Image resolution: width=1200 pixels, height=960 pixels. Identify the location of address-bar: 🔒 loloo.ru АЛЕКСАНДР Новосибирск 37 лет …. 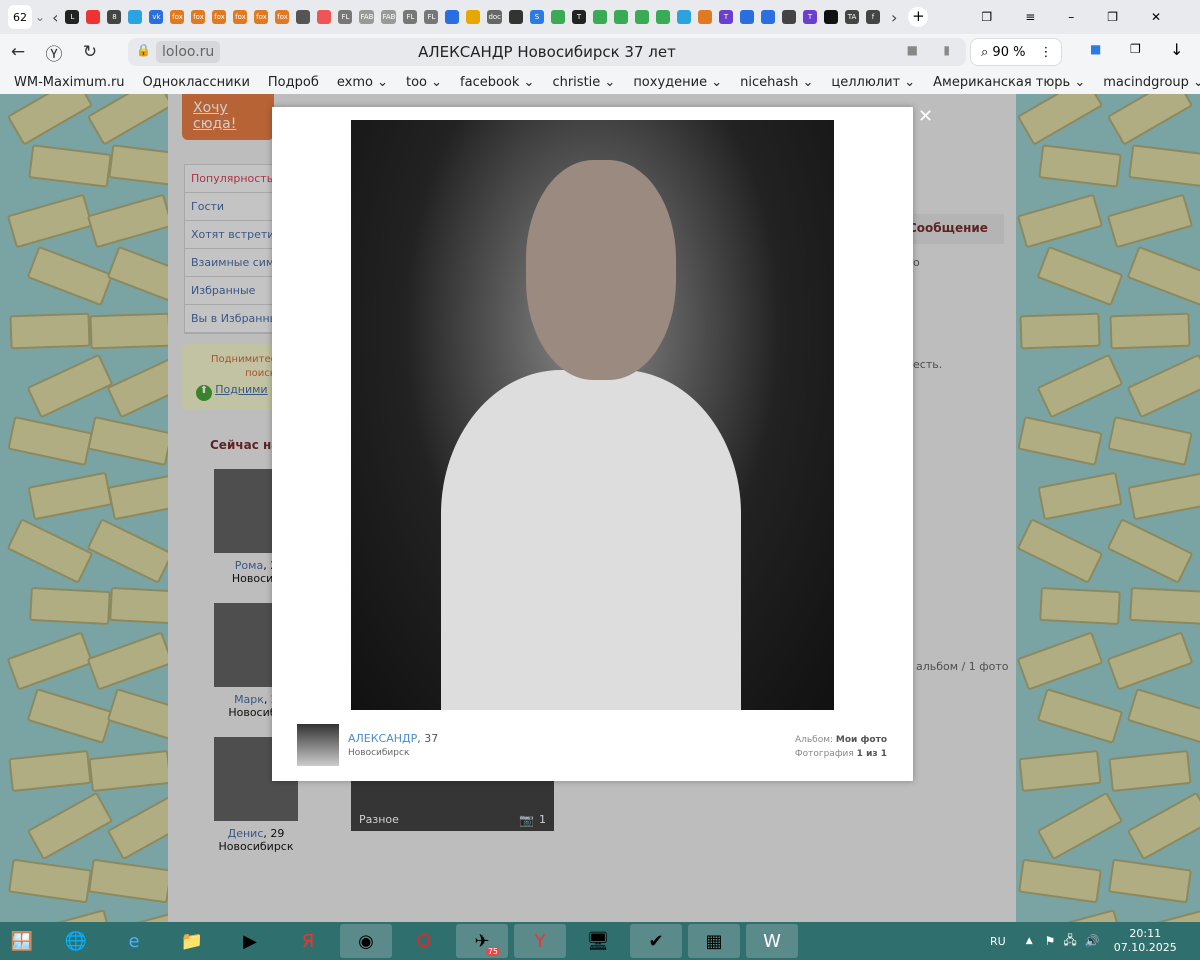
(547, 52).